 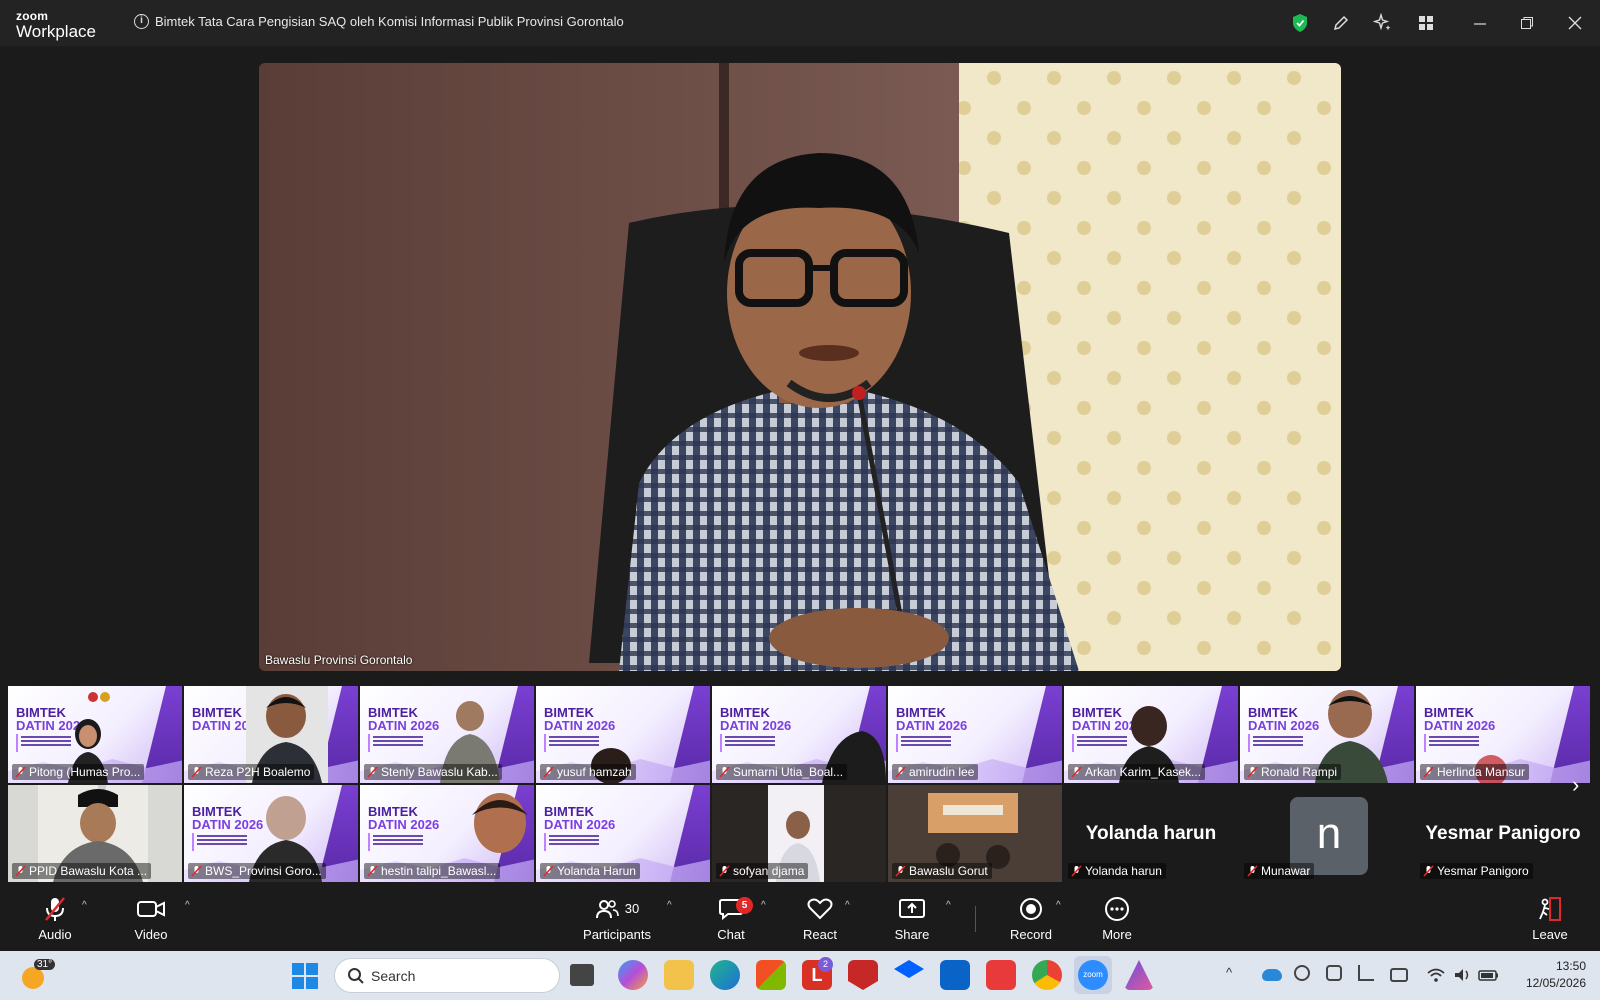 I want to click on audio-button: Audio, so click(x=55, y=918).